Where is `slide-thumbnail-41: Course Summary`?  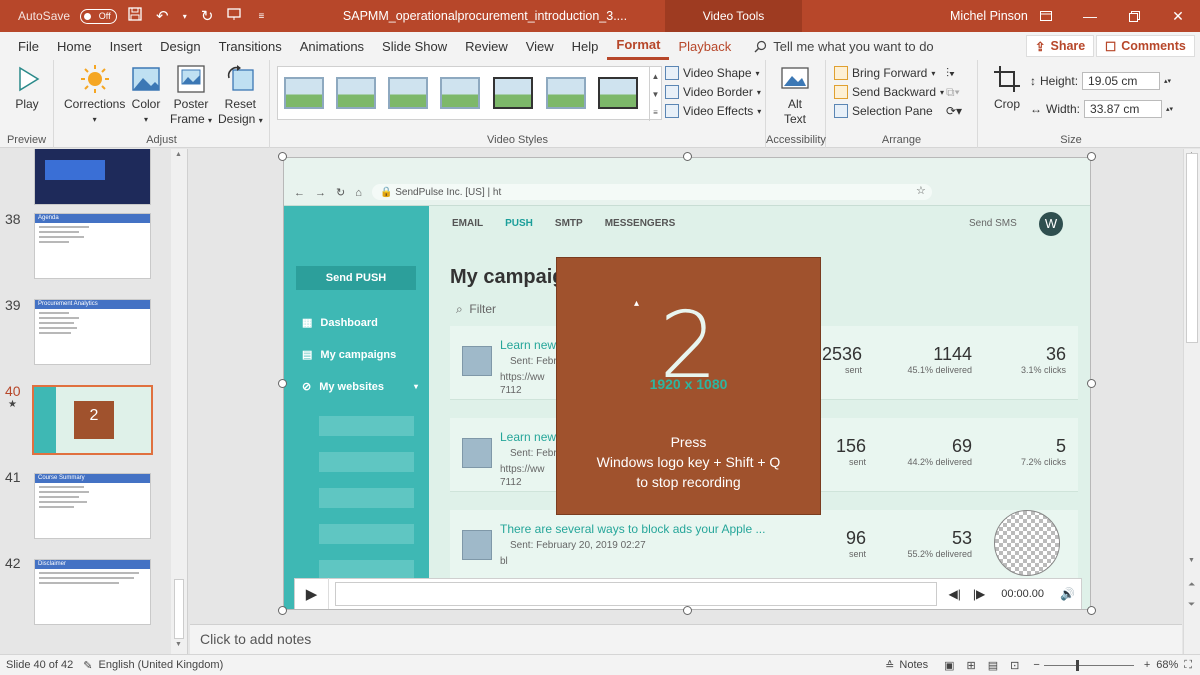
slide-thumbnail-41: Course Summary is located at coordinates (92, 506).